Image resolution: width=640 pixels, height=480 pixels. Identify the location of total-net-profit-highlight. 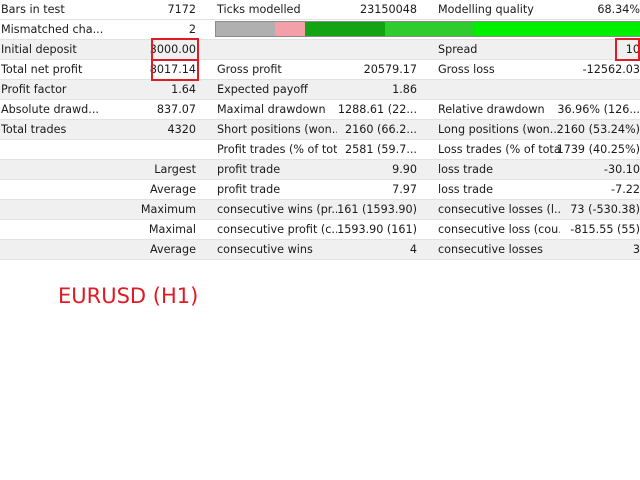
(175, 70).